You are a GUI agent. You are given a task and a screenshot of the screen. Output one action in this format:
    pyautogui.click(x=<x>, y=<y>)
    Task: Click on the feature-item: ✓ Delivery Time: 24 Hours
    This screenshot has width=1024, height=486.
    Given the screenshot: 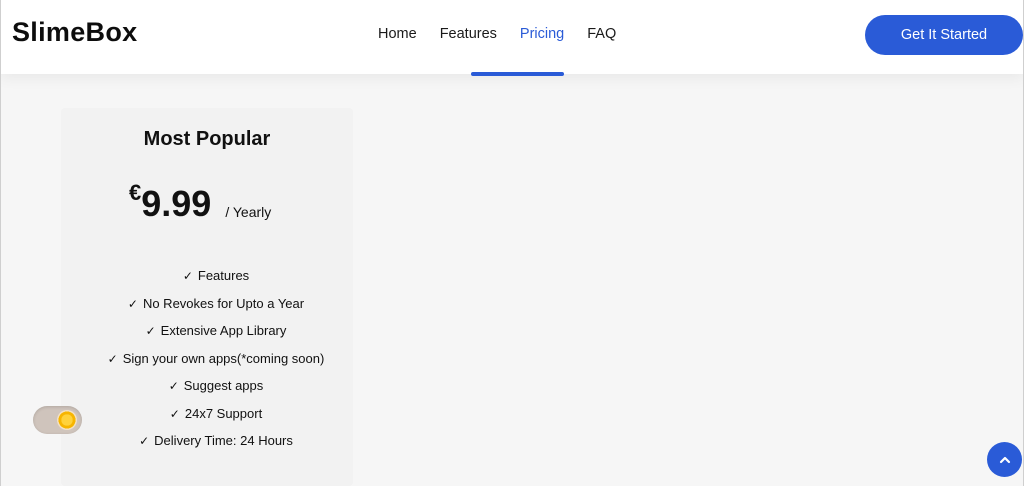 What is the action you would take?
    pyautogui.click(x=216, y=441)
    